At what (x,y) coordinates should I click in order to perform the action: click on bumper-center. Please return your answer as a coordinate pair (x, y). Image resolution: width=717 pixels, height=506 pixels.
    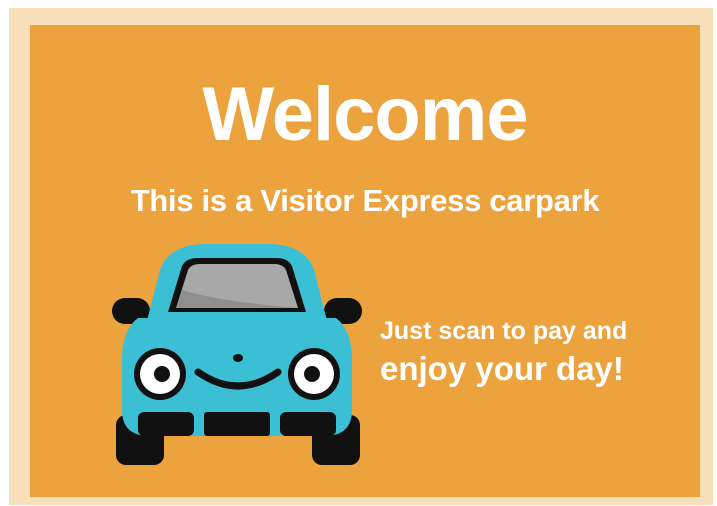
    Looking at the image, I should click on (237, 424).